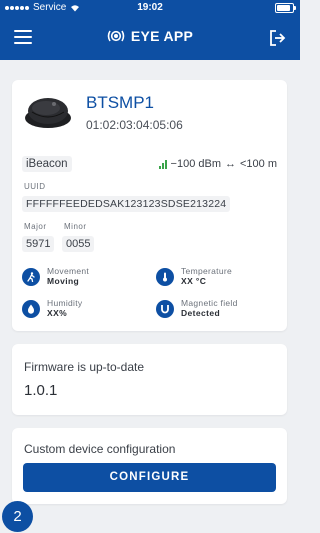 The image size is (320, 533). I want to click on minor-label: Minor, so click(75, 226).